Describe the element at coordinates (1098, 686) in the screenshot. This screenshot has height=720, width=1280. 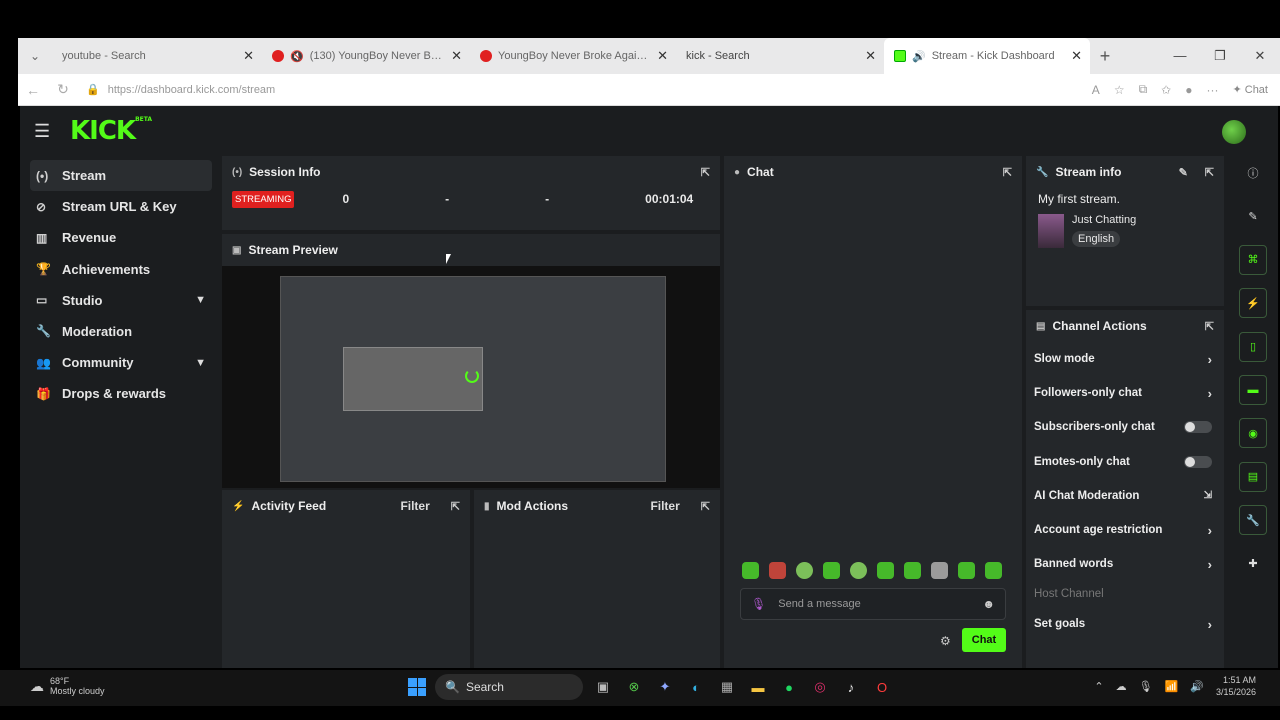
I see `chevron-up-icon: ⌃` at that location.